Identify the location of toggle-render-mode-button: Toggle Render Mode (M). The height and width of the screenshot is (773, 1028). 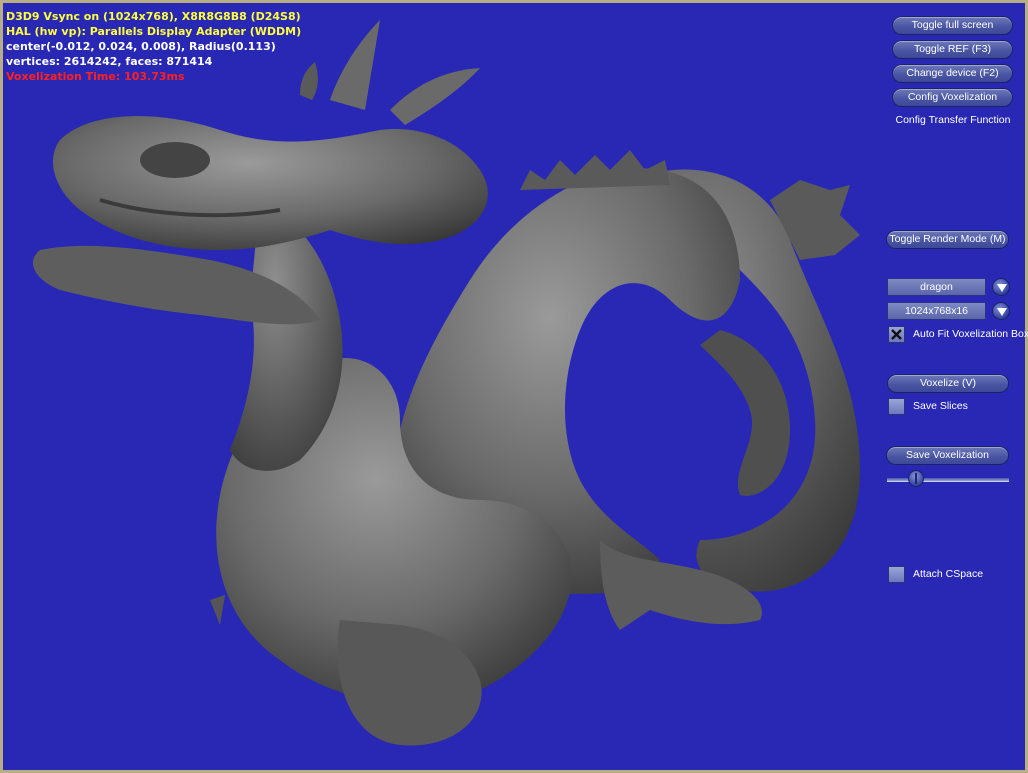
(947, 239).